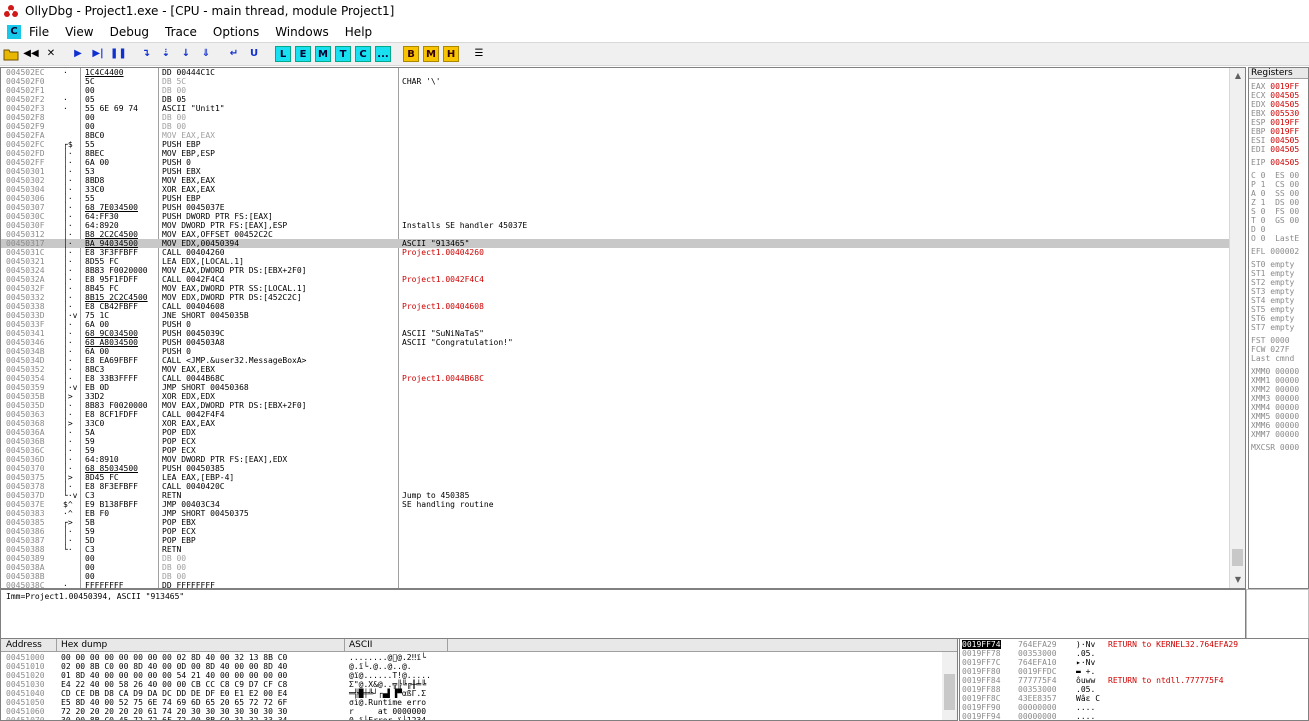 This screenshot has height=721, width=1309. I want to click on flag-line: T 0 GS 00, so click(1275, 220).